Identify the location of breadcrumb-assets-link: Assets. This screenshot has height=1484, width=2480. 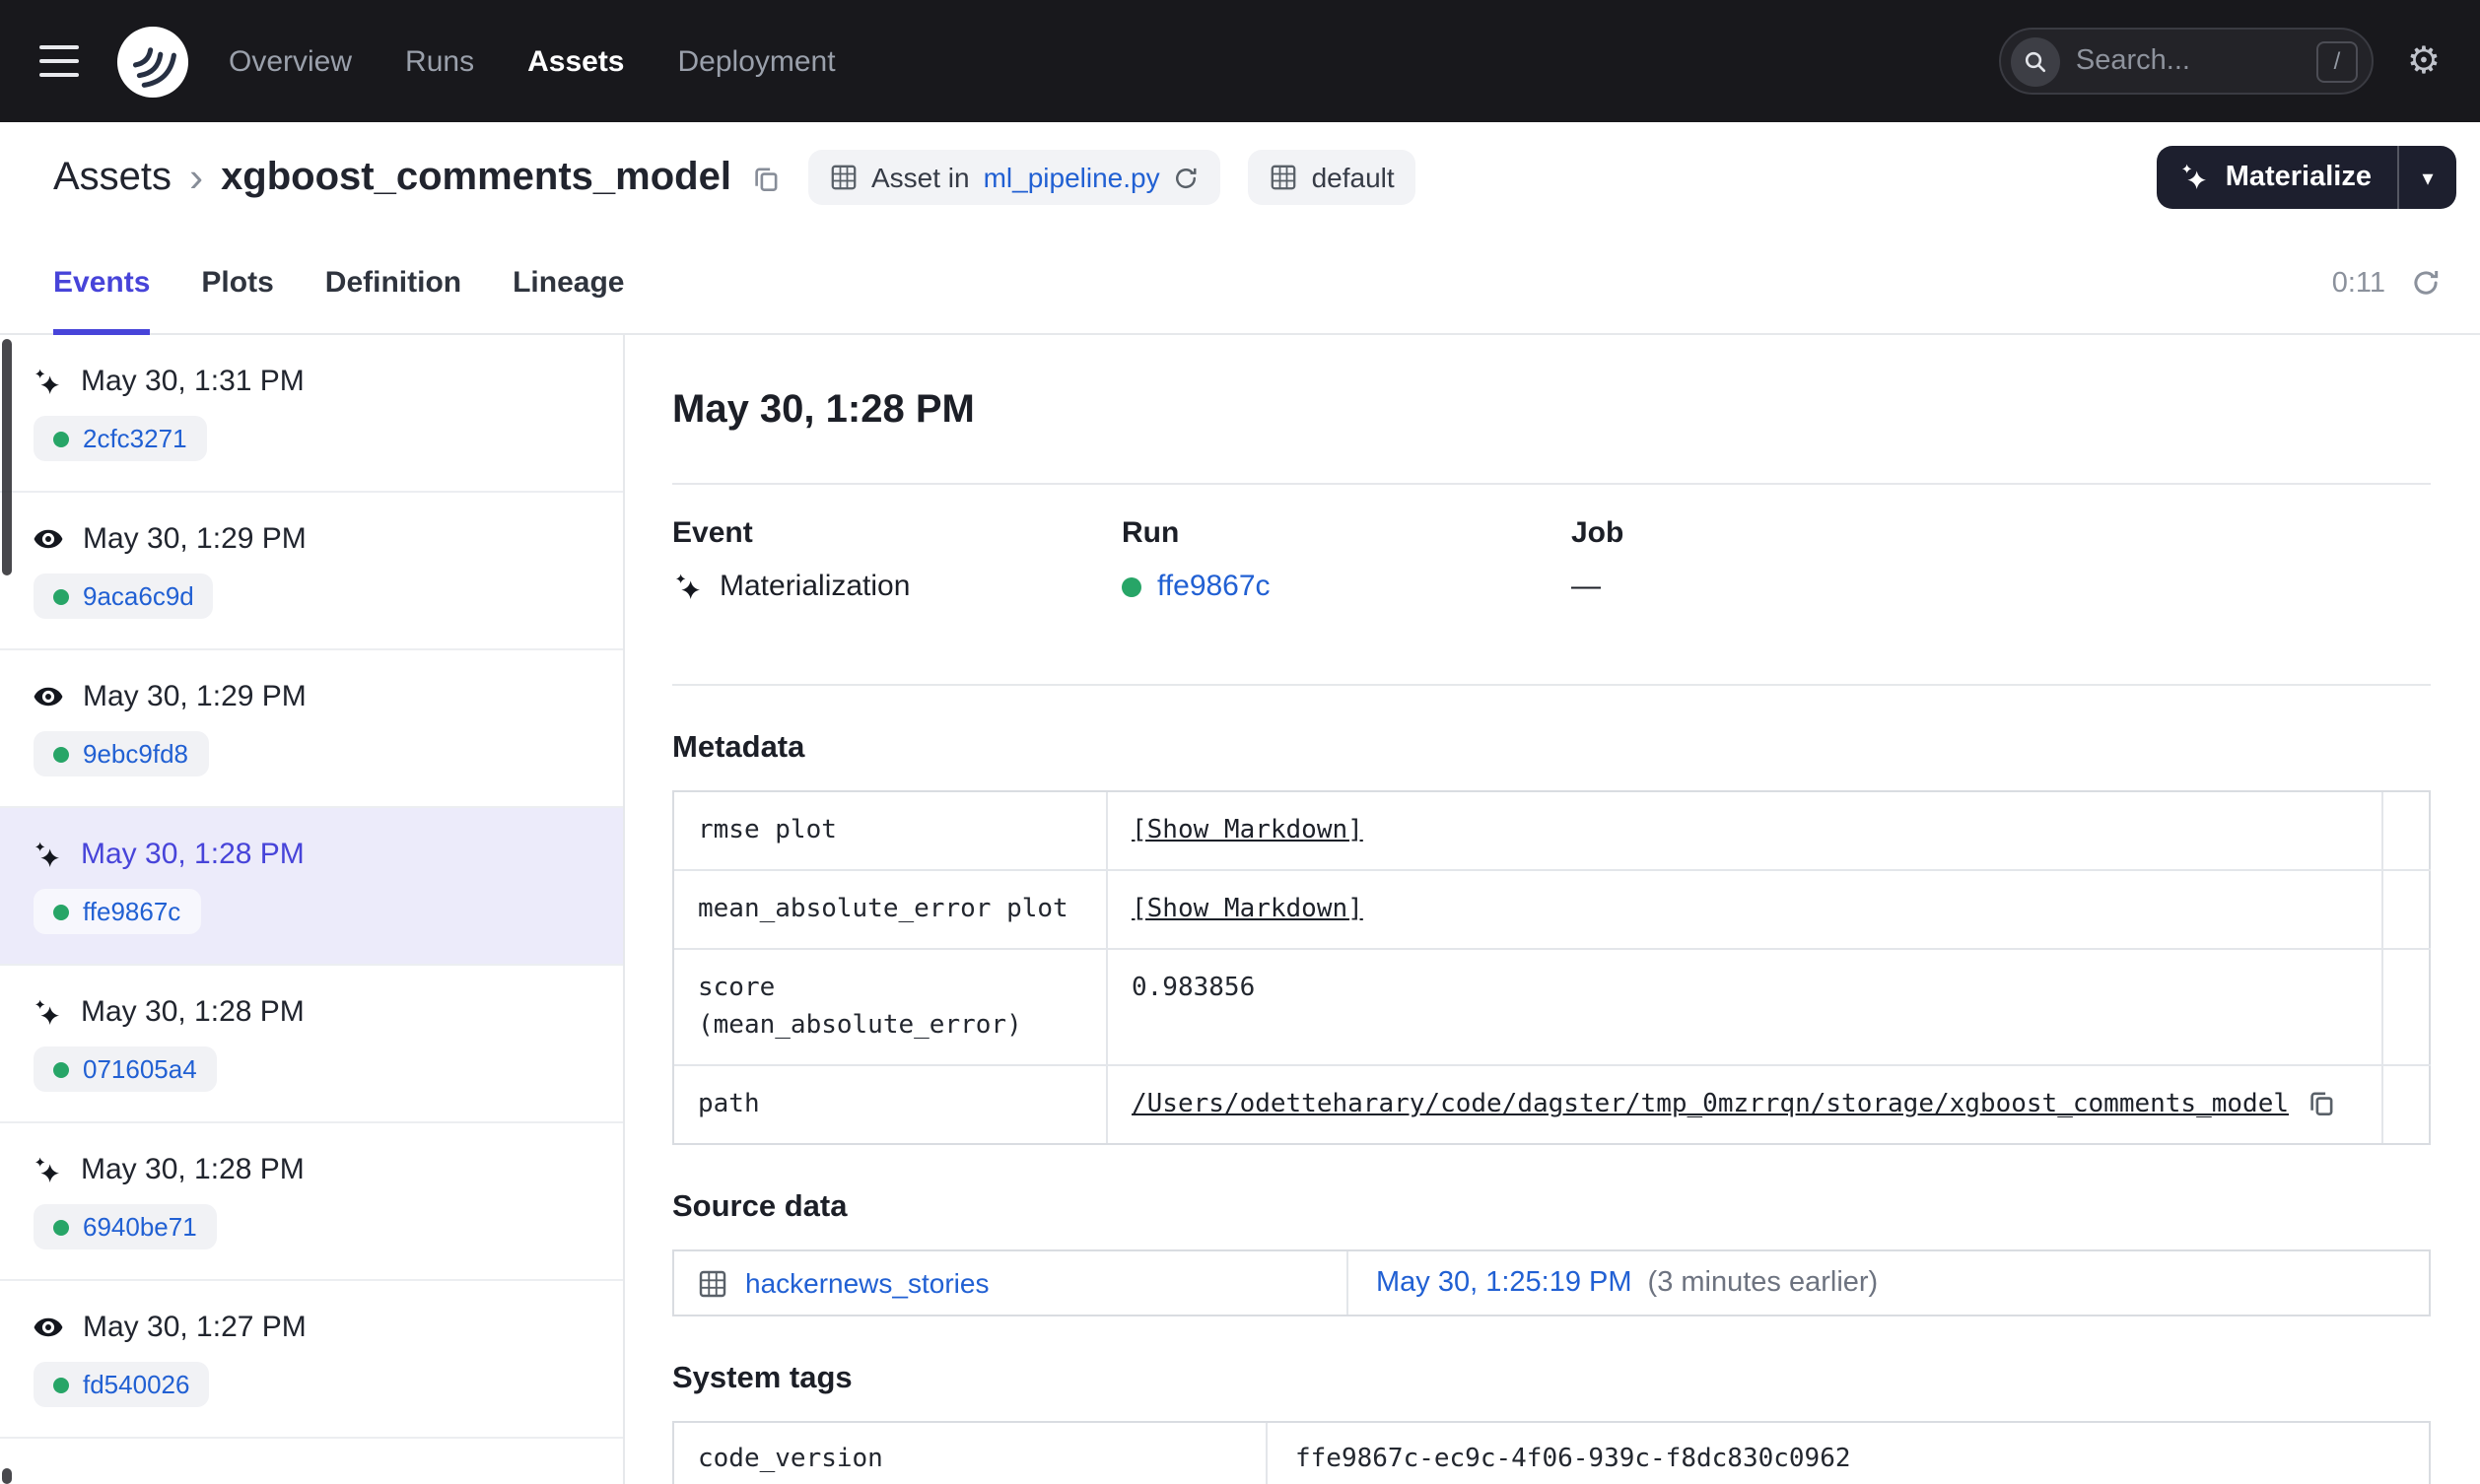
(112, 177).